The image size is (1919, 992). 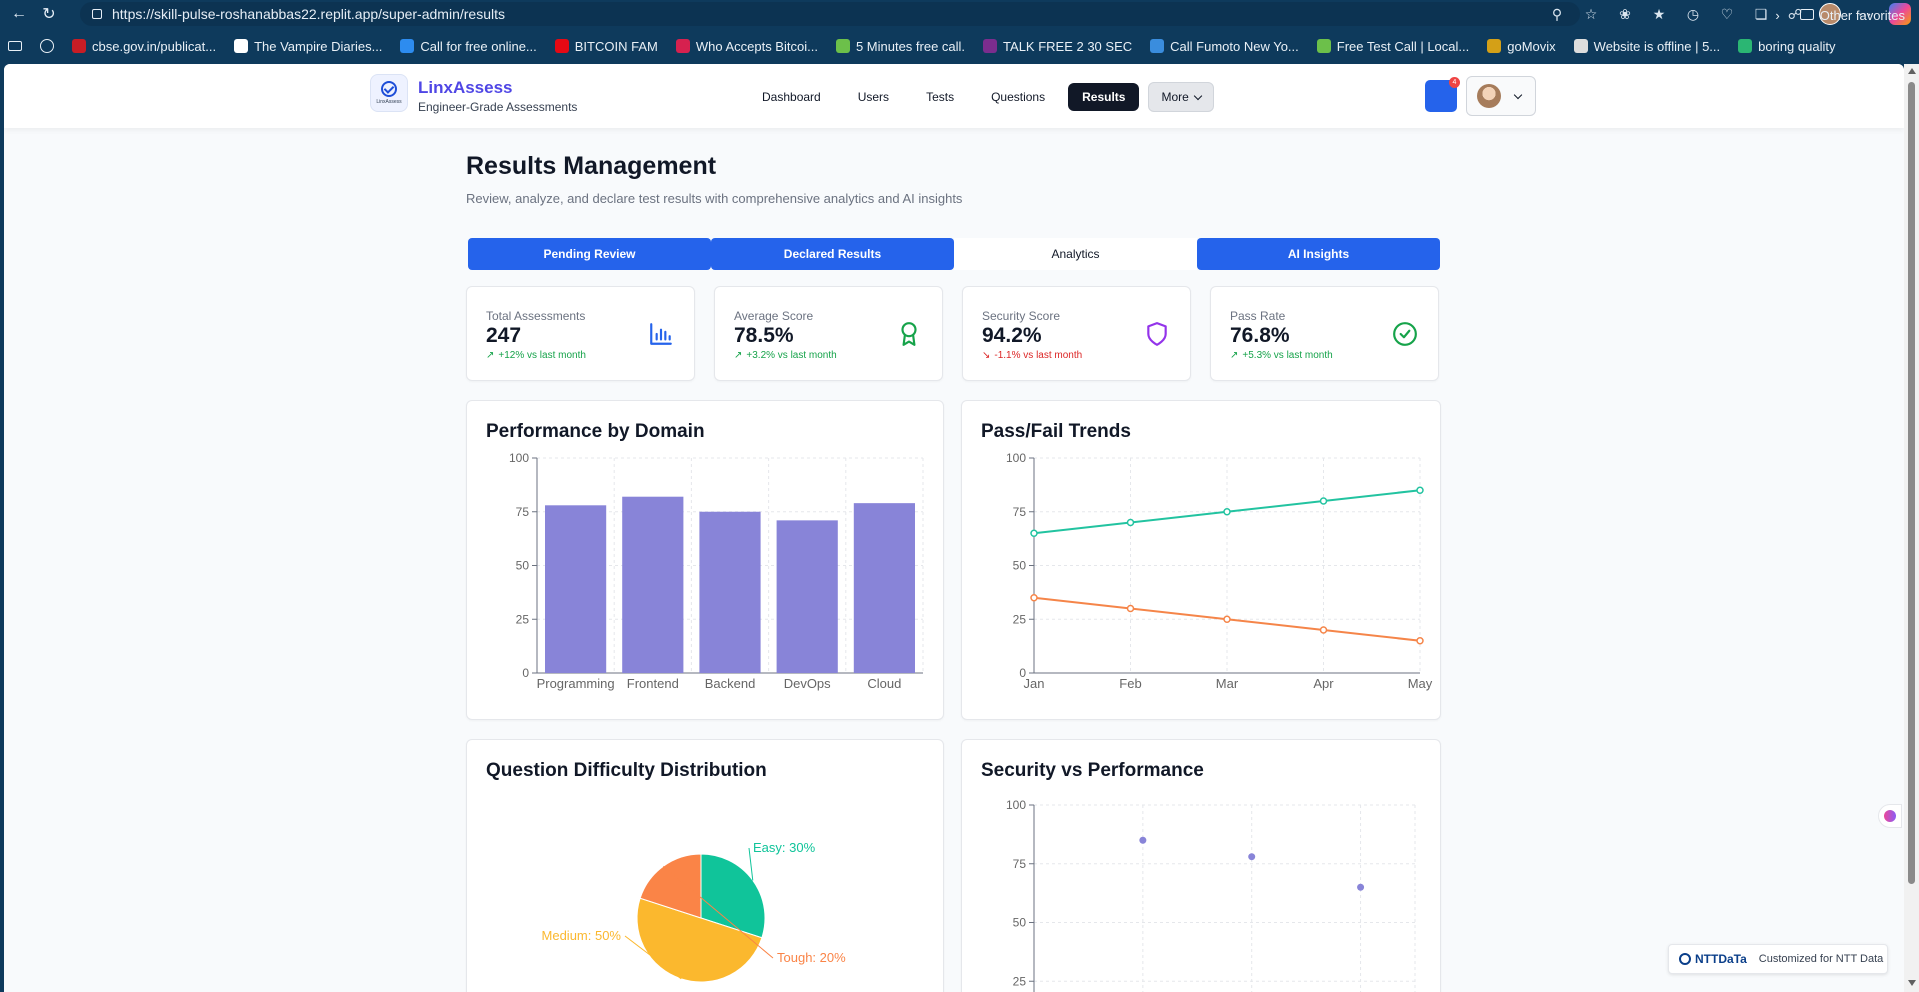 What do you see at coordinates (1911, 483) in the screenshot?
I see `scroll-thumb` at bounding box center [1911, 483].